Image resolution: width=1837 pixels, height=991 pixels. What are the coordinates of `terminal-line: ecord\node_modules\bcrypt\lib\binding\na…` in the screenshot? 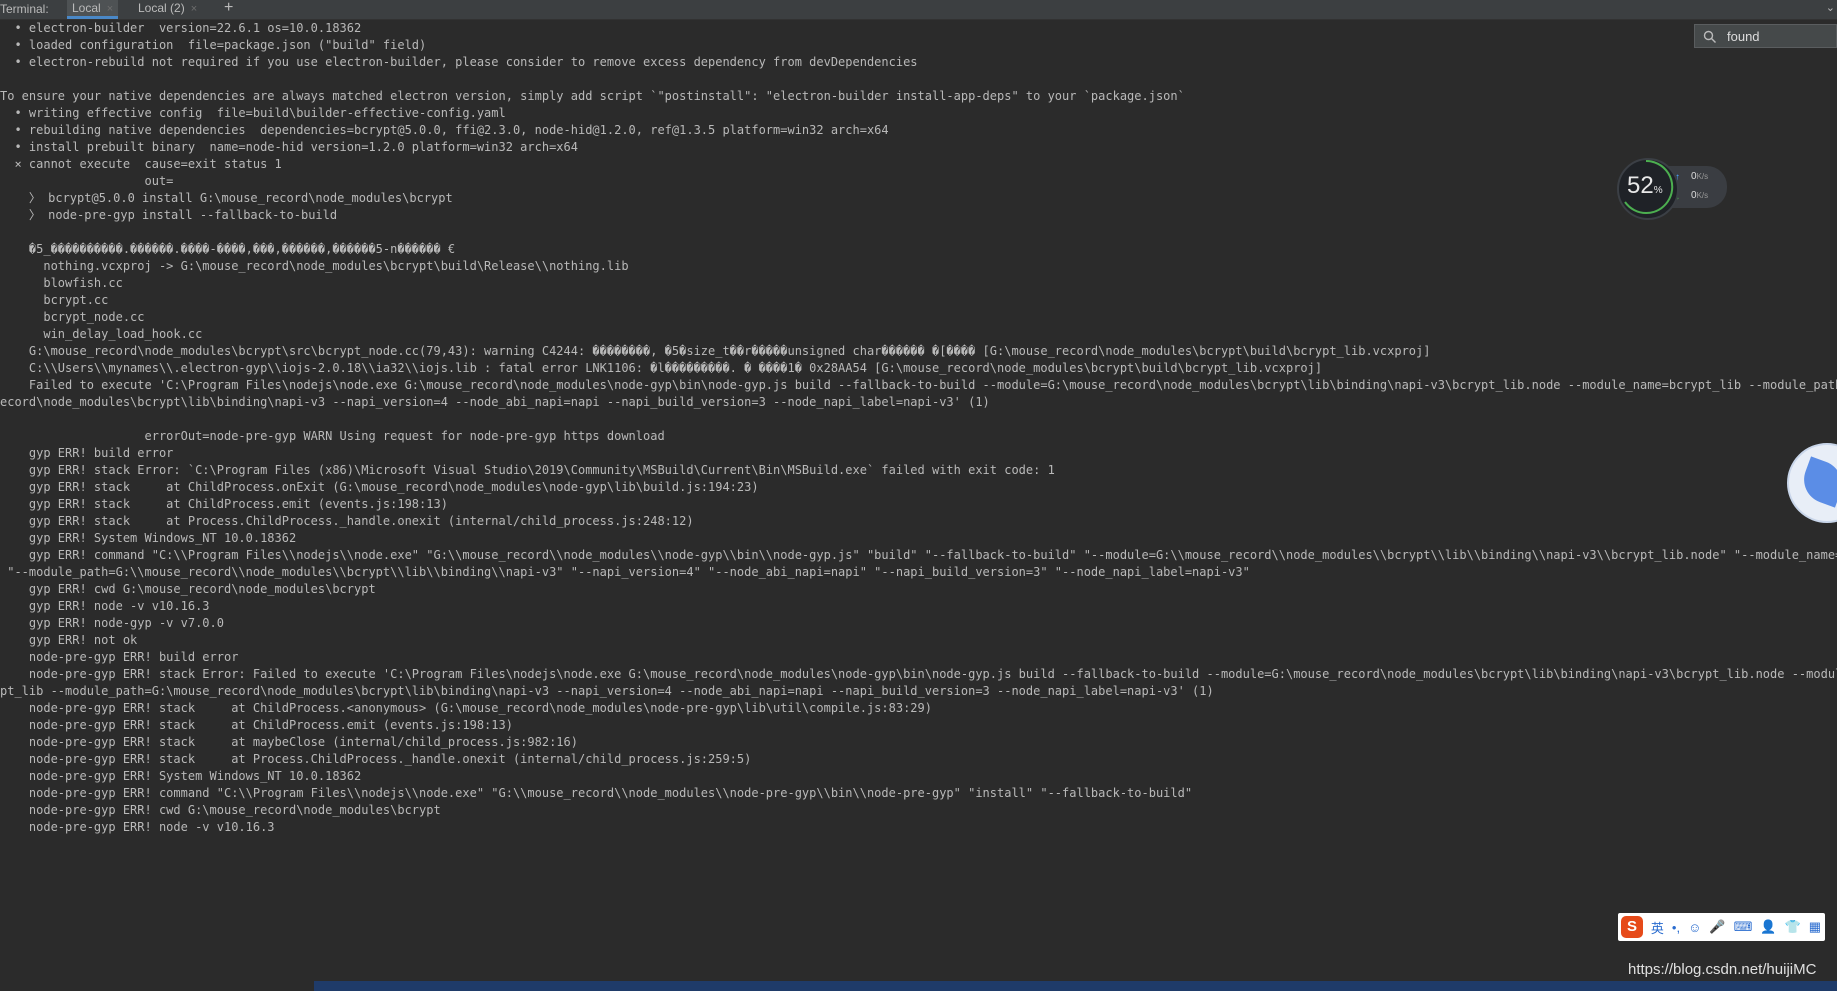 It's located at (495, 402).